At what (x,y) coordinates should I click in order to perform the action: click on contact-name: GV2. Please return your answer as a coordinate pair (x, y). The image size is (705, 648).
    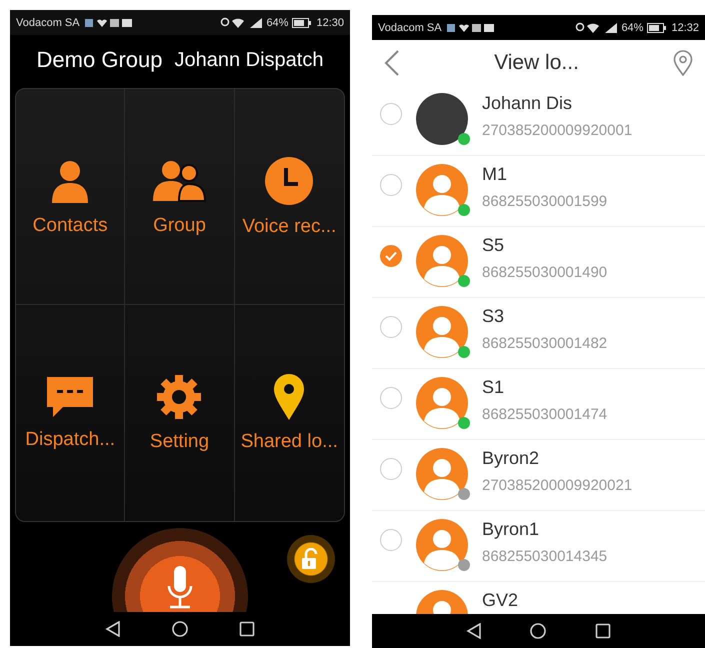
    Looking at the image, I should click on (500, 600).